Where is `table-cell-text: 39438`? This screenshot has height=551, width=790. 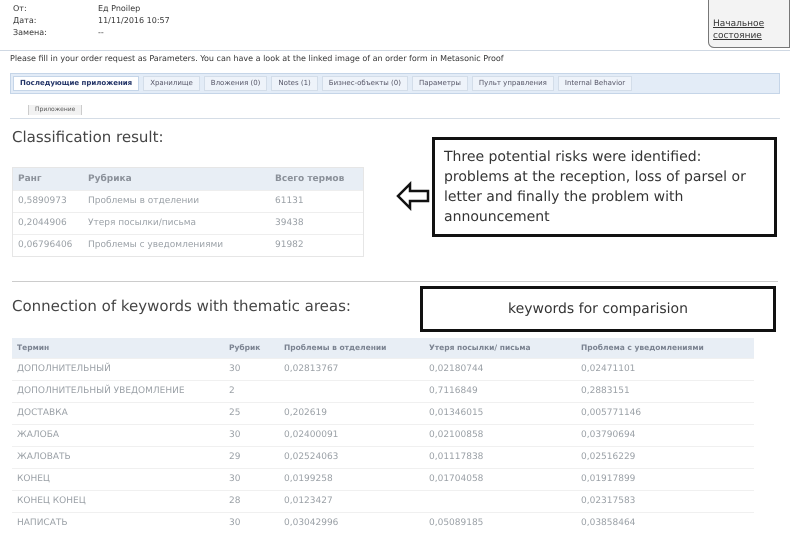 table-cell-text: 39438 is located at coordinates (289, 223).